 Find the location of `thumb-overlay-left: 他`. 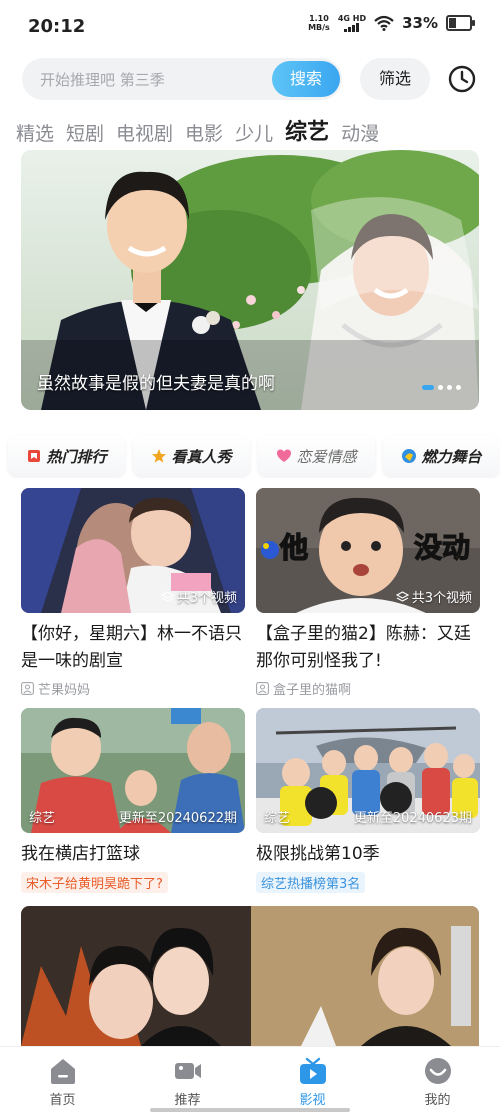

thumb-overlay-left: 他 is located at coordinates (294, 547).